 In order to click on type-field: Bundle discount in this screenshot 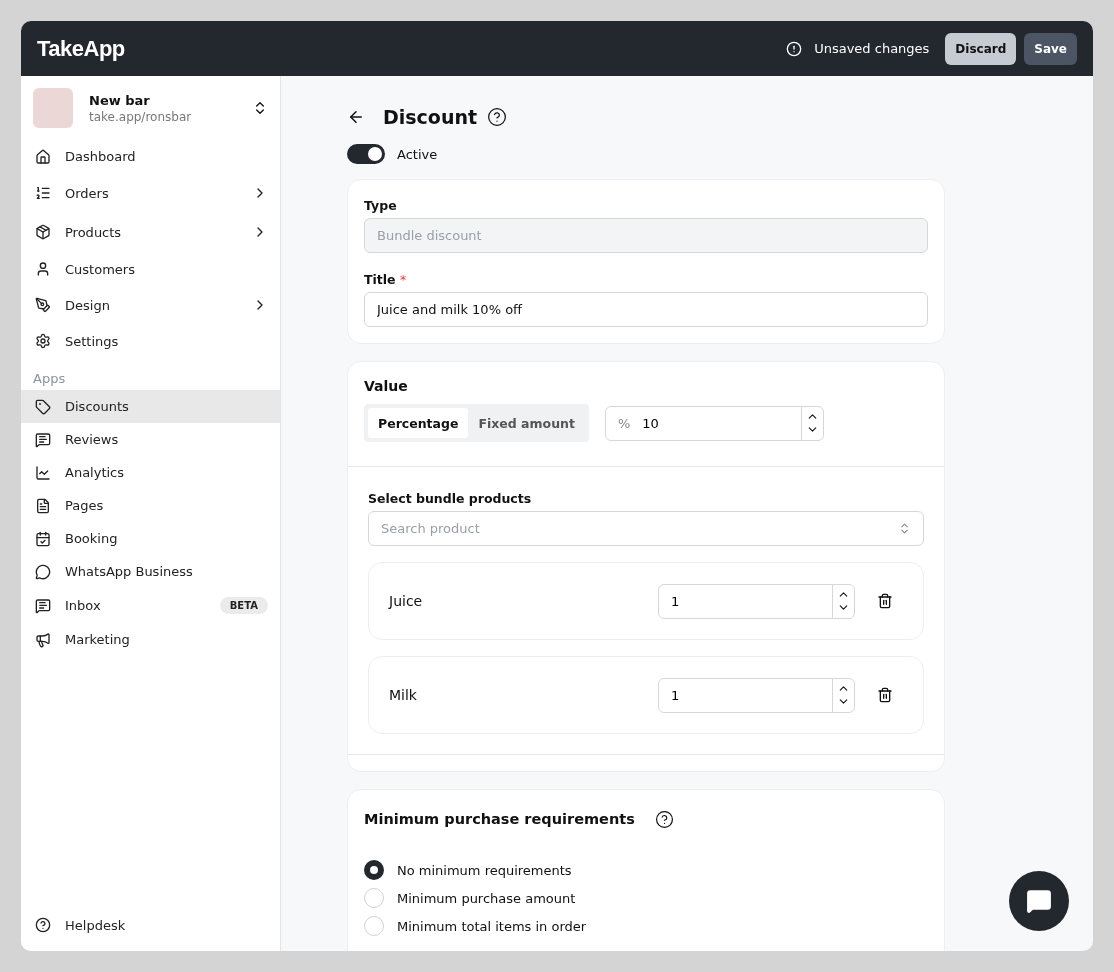, I will do `click(646, 235)`.